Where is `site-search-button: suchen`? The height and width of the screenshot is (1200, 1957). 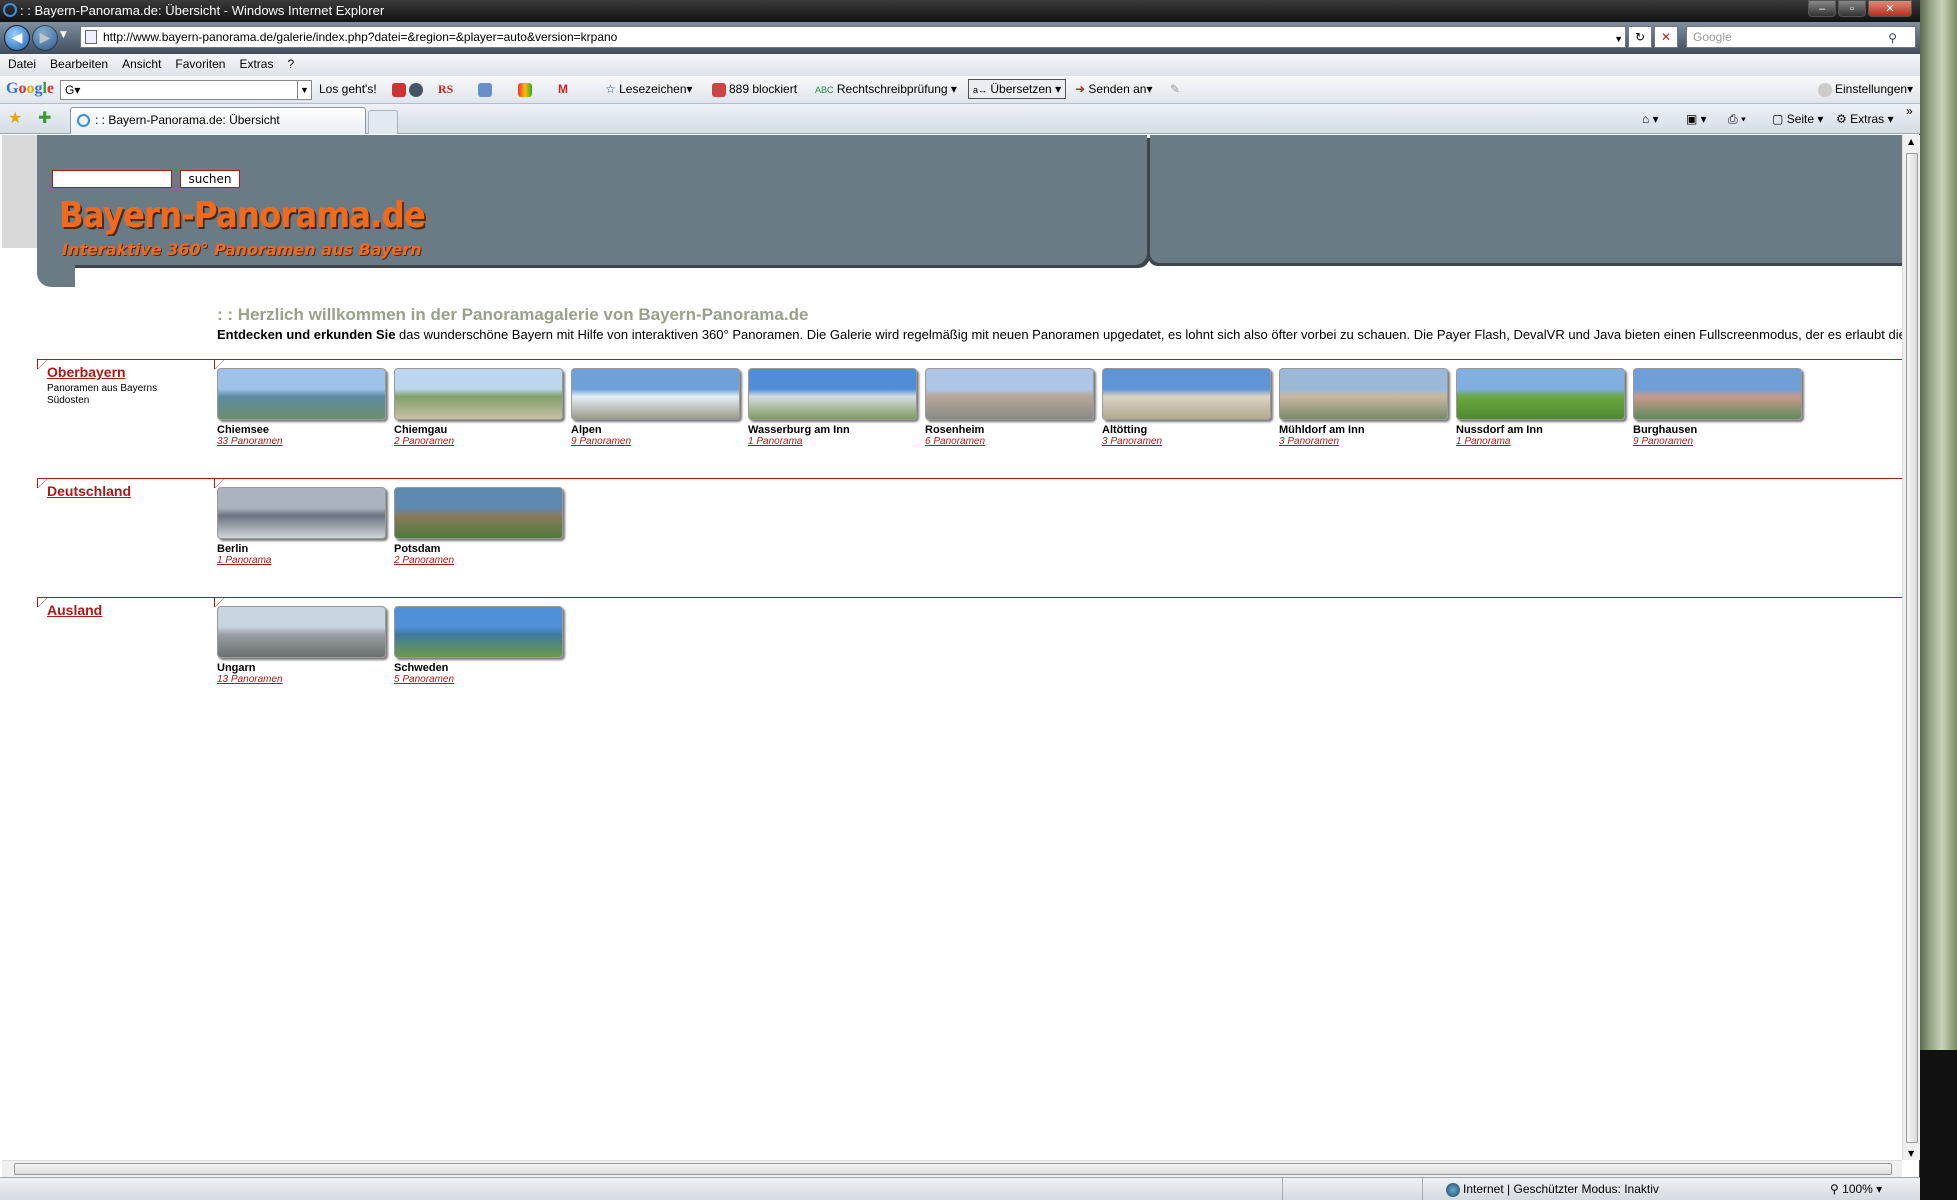
site-search-button: suchen is located at coordinates (210, 179).